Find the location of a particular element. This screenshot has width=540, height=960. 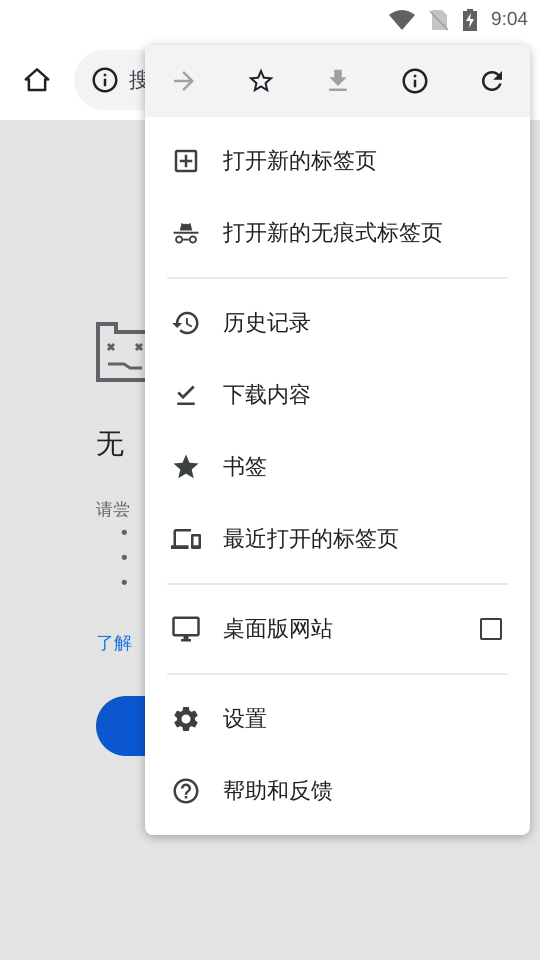

no-sim-icon is located at coordinates (439, 20).